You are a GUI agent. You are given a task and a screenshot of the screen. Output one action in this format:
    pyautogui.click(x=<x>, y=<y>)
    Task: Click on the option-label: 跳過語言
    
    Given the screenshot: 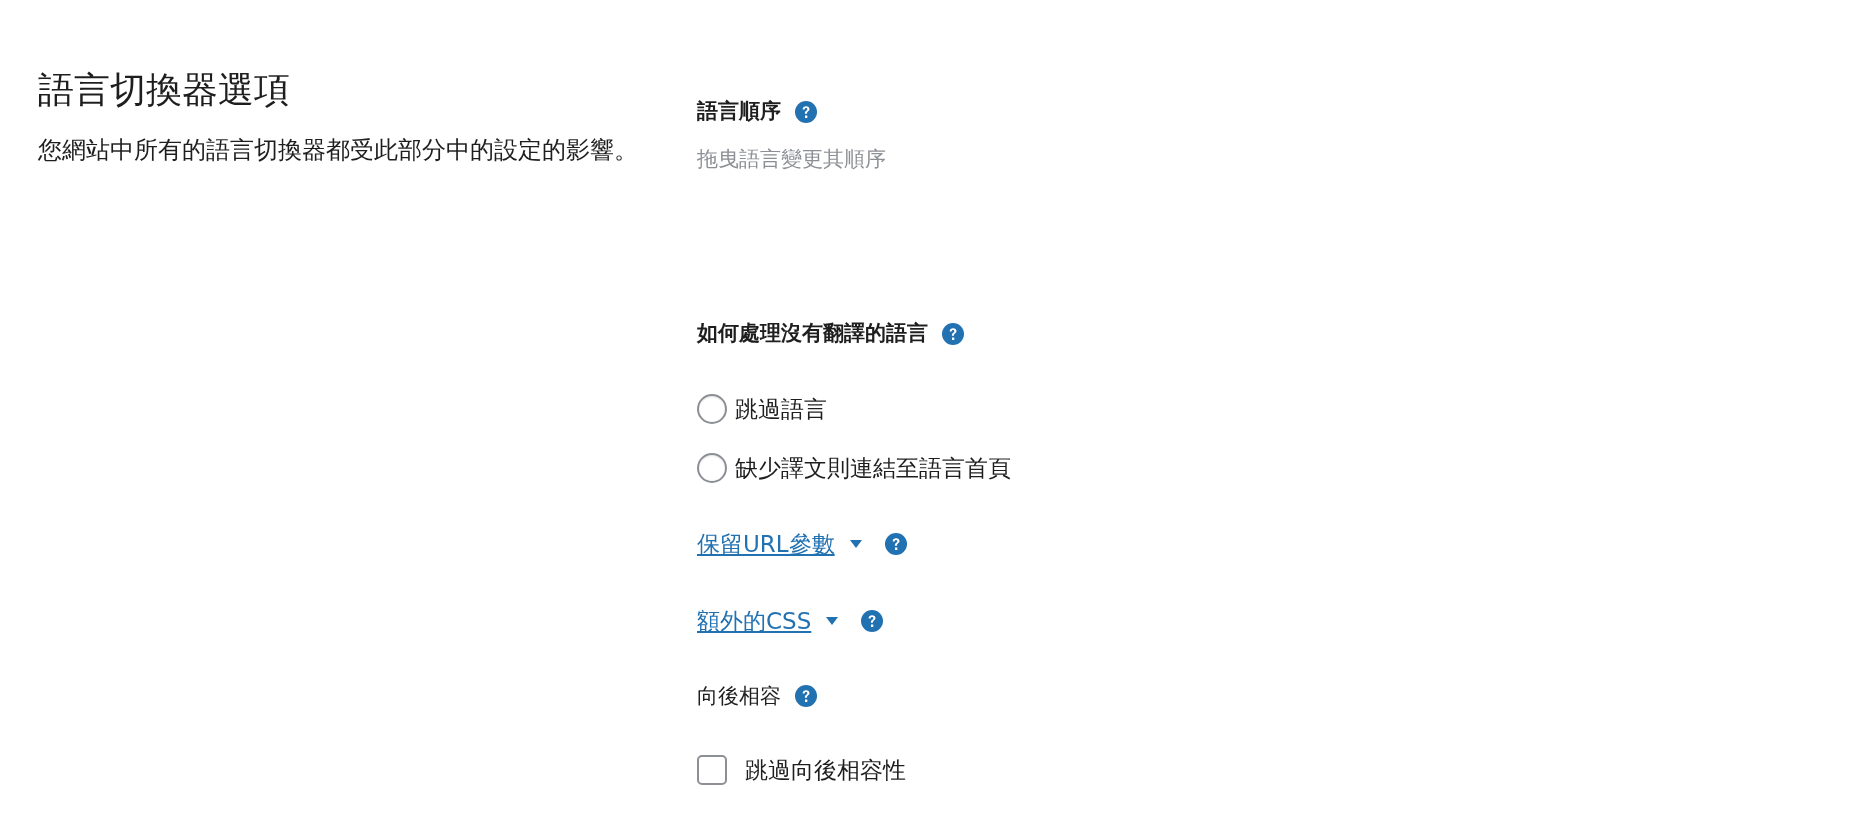 What is the action you would take?
    pyautogui.click(x=781, y=408)
    